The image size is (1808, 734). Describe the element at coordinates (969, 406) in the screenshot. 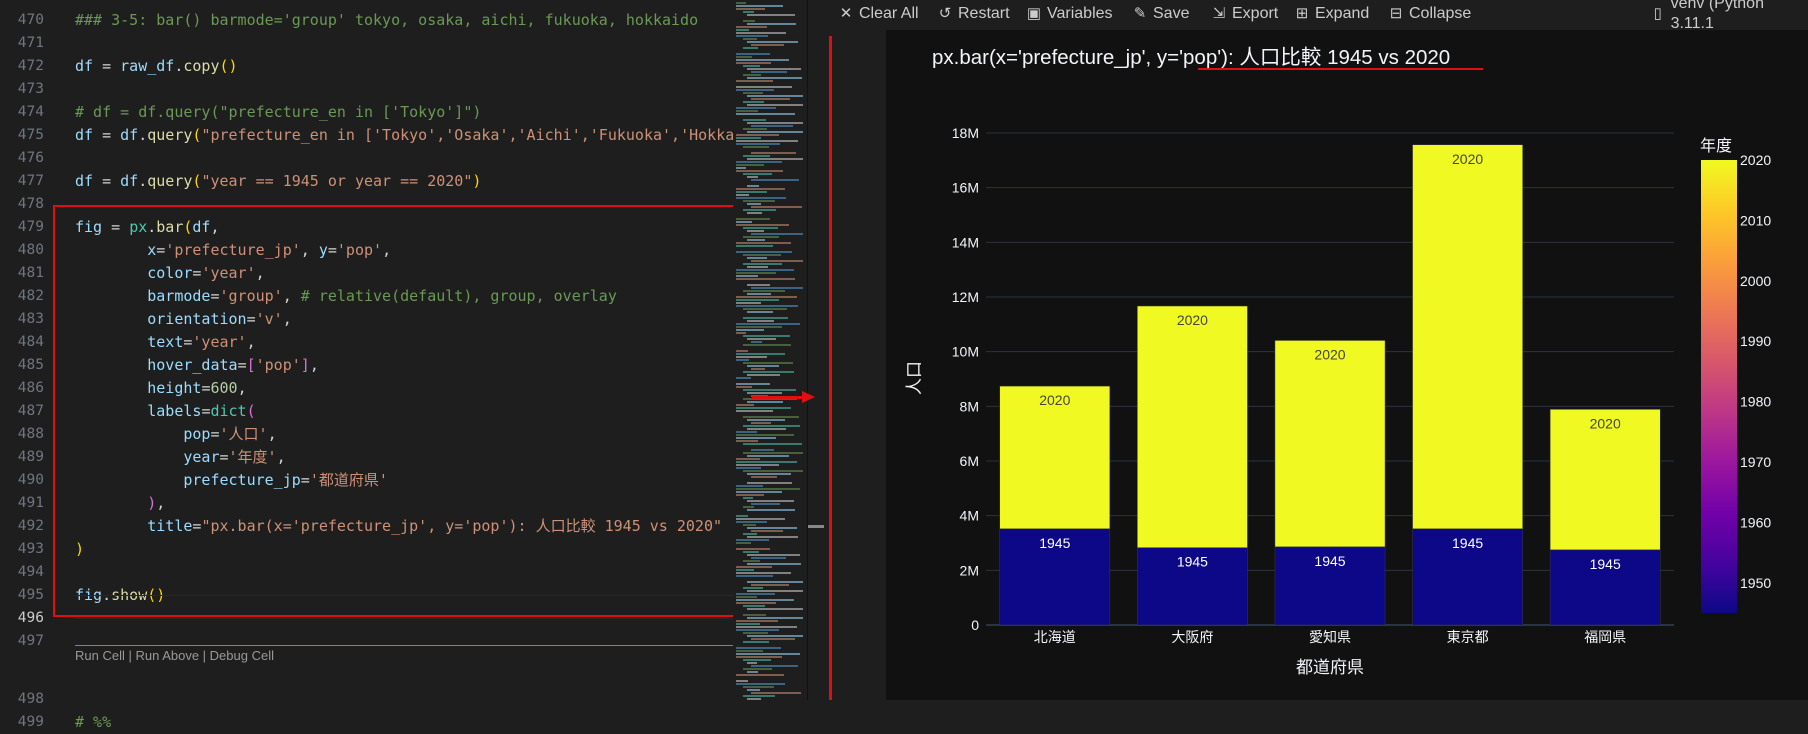

I see `y-tick-label: 8M` at that location.